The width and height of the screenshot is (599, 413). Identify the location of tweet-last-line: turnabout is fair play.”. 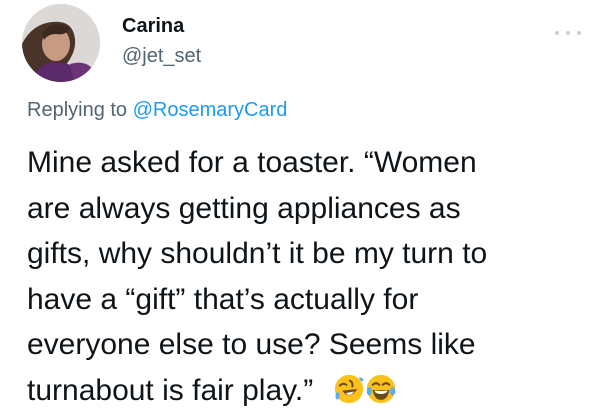
(307, 390).